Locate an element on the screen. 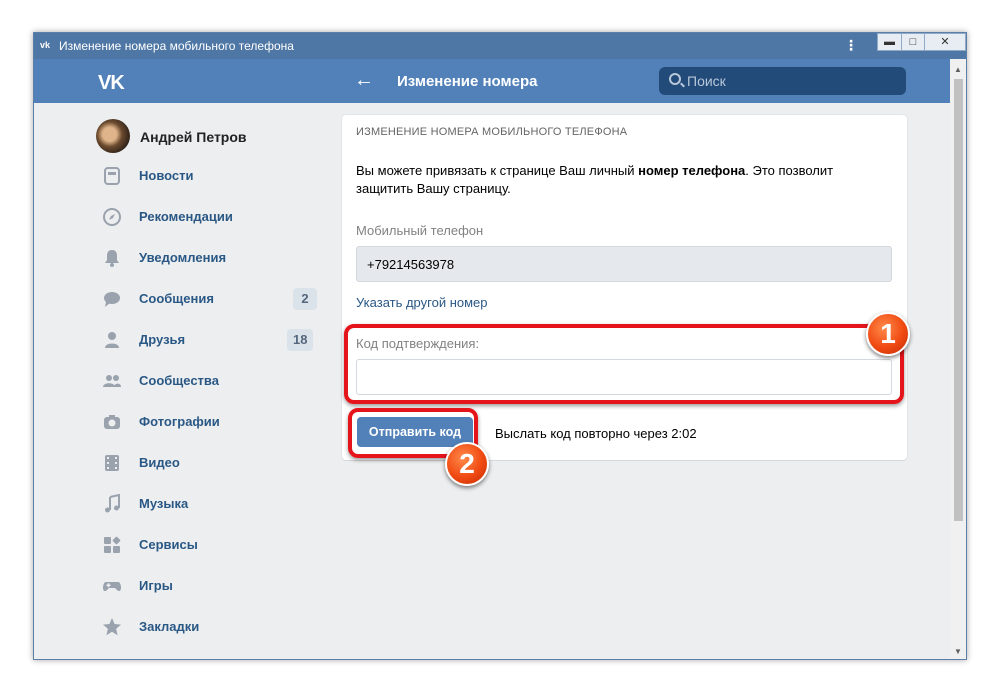 This screenshot has height=693, width=1000. sidebar-item-label: Закладки is located at coordinates (169, 626).